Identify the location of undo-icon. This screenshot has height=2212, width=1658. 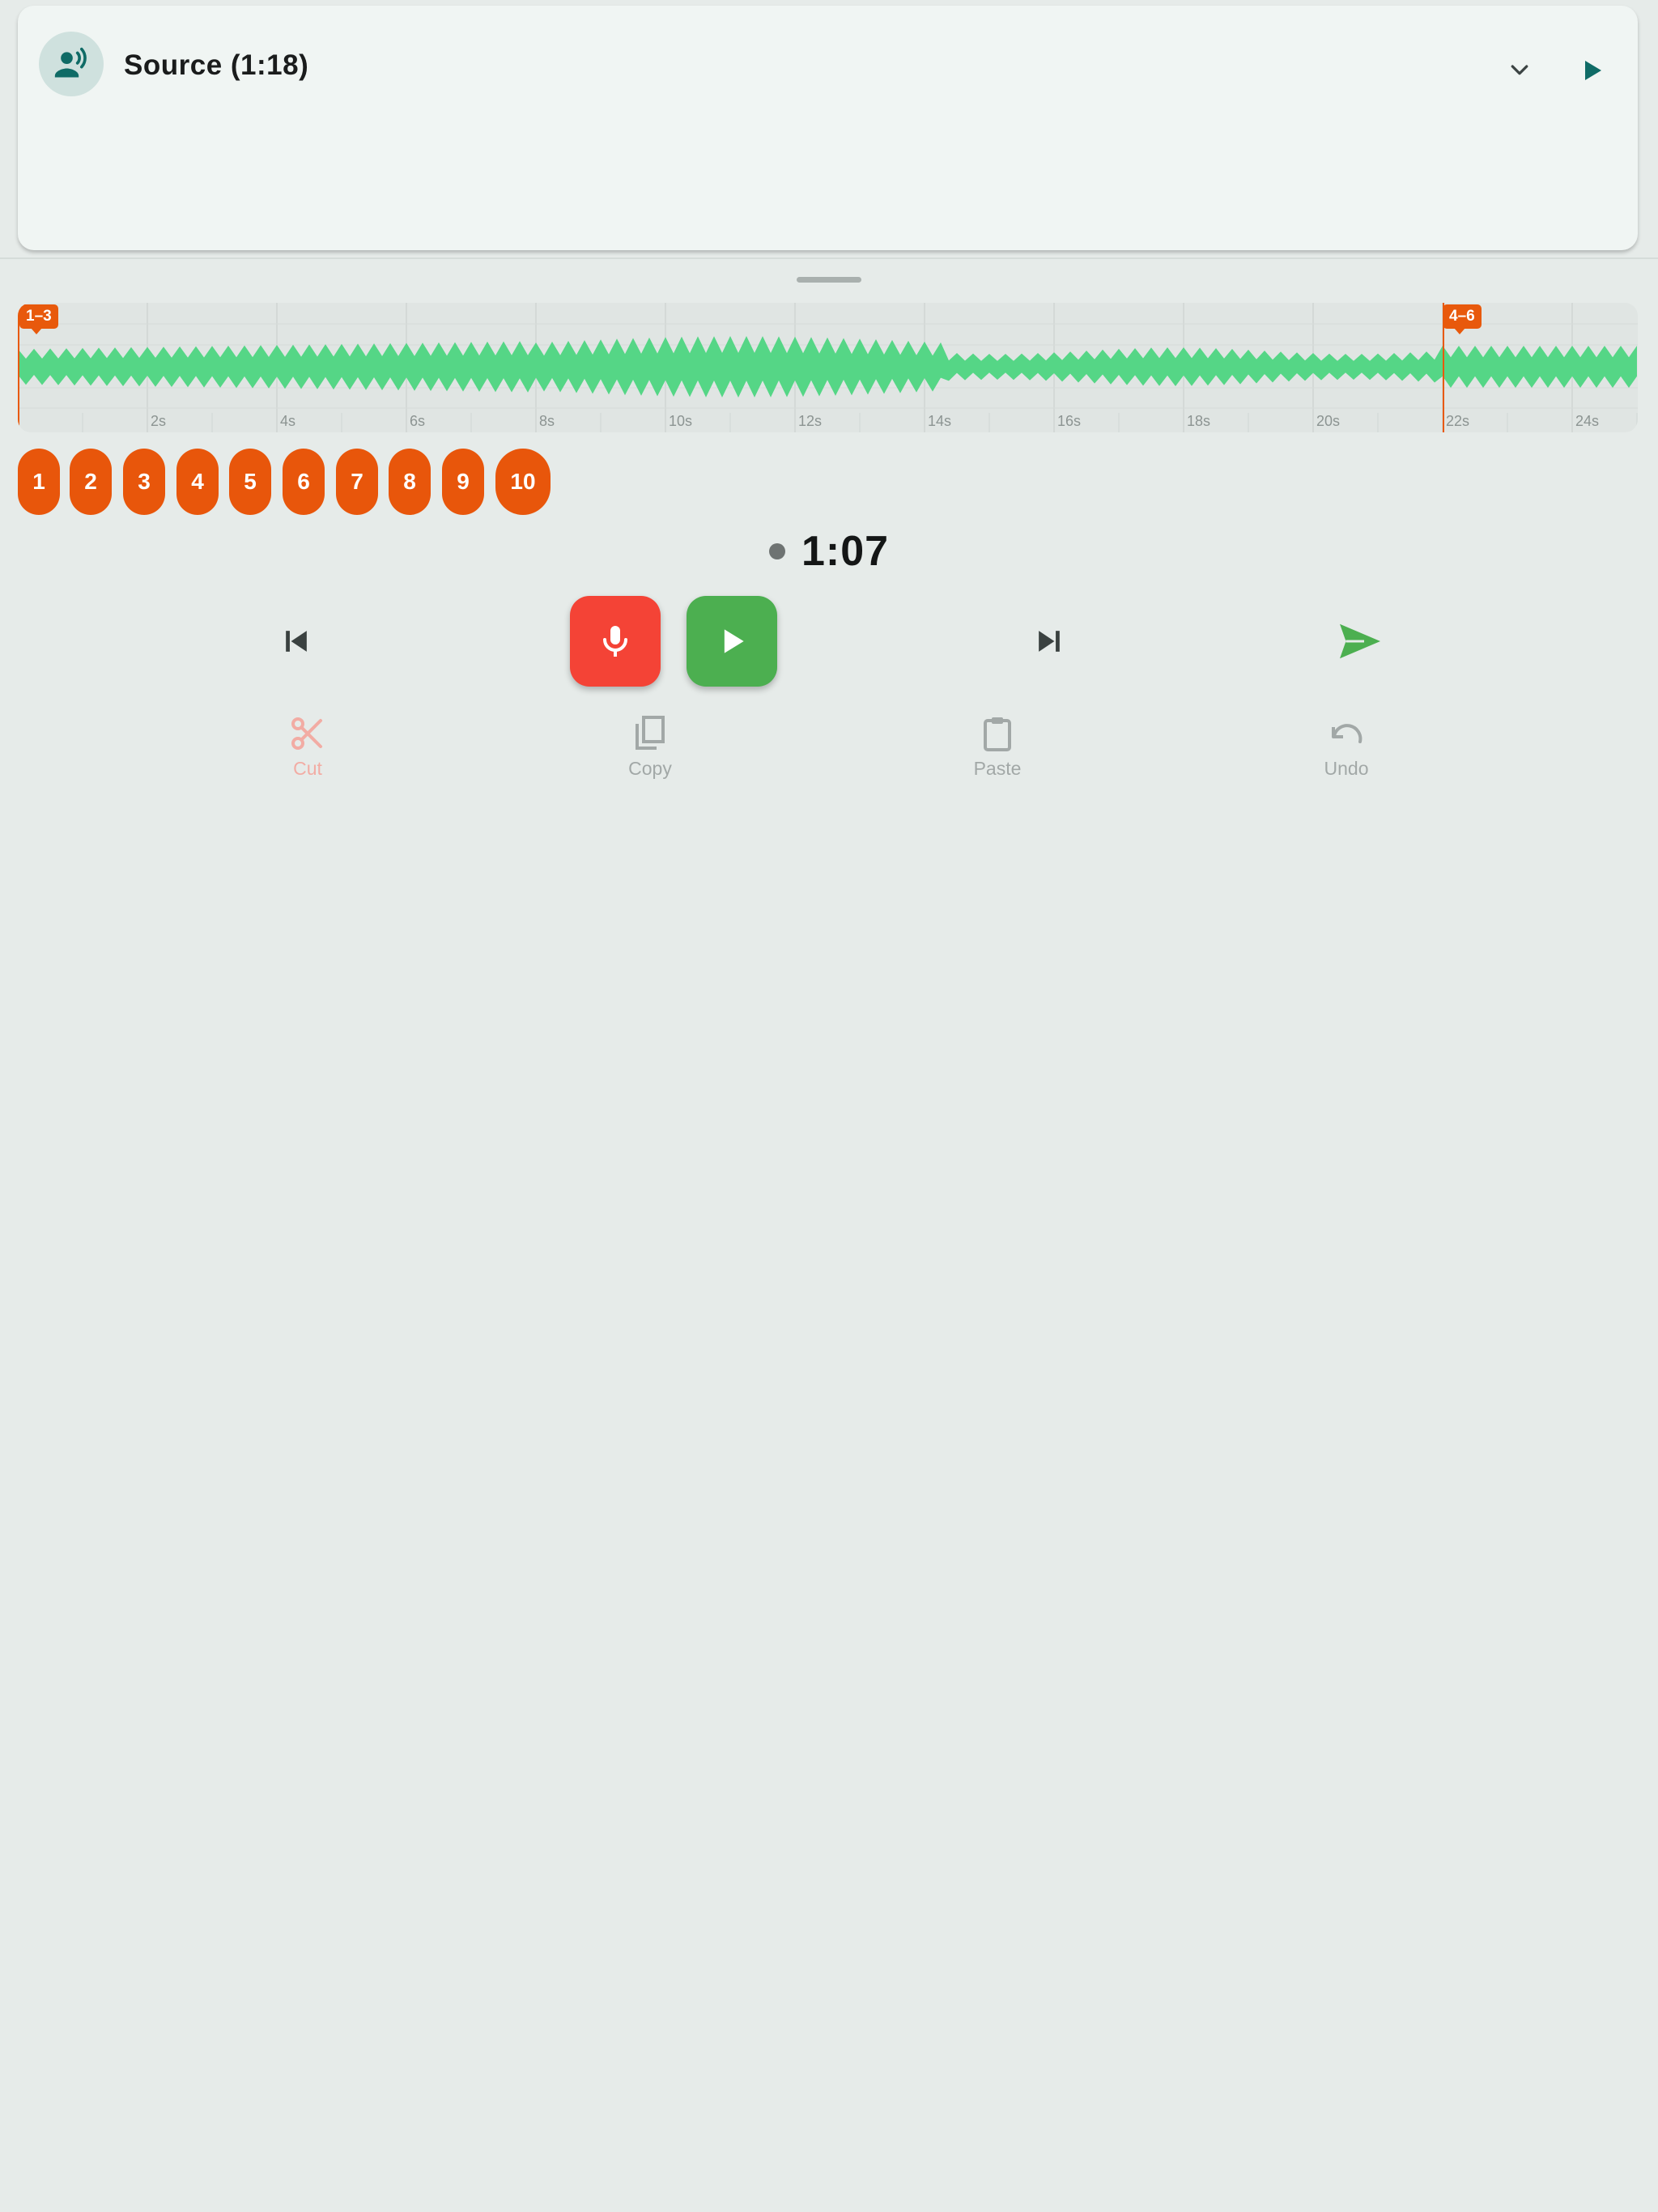
(1347, 733).